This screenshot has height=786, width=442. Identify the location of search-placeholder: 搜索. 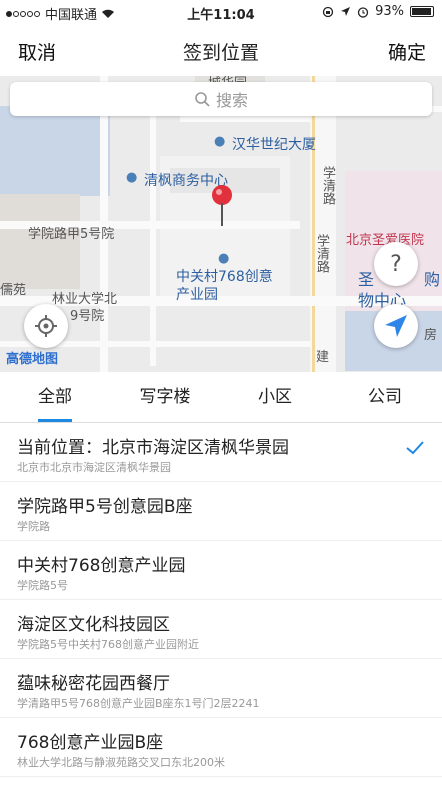
(231, 100).